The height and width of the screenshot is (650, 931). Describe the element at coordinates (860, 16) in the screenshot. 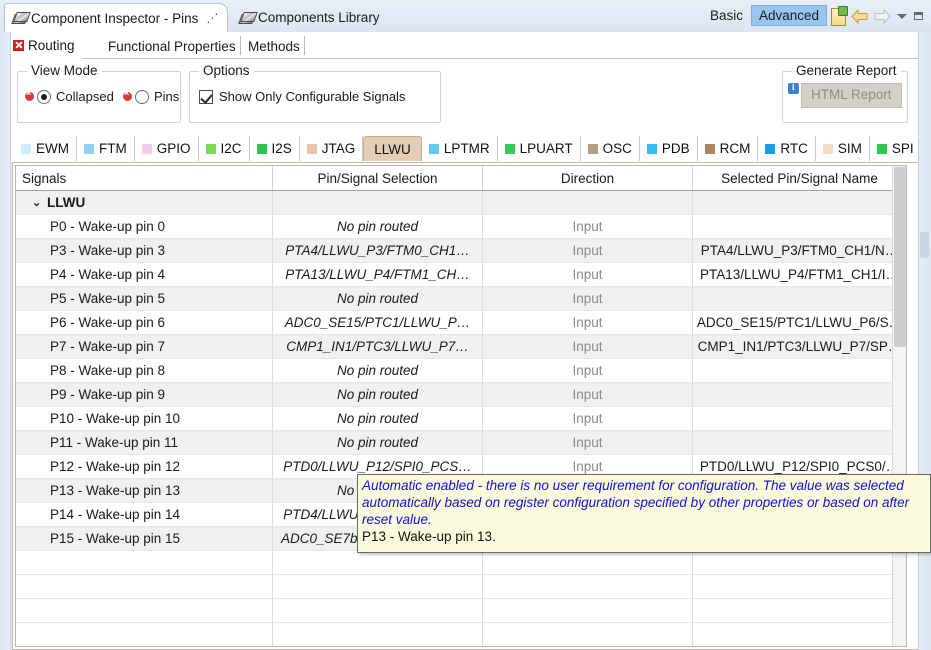

I see `back-arrow-icon` at that location.